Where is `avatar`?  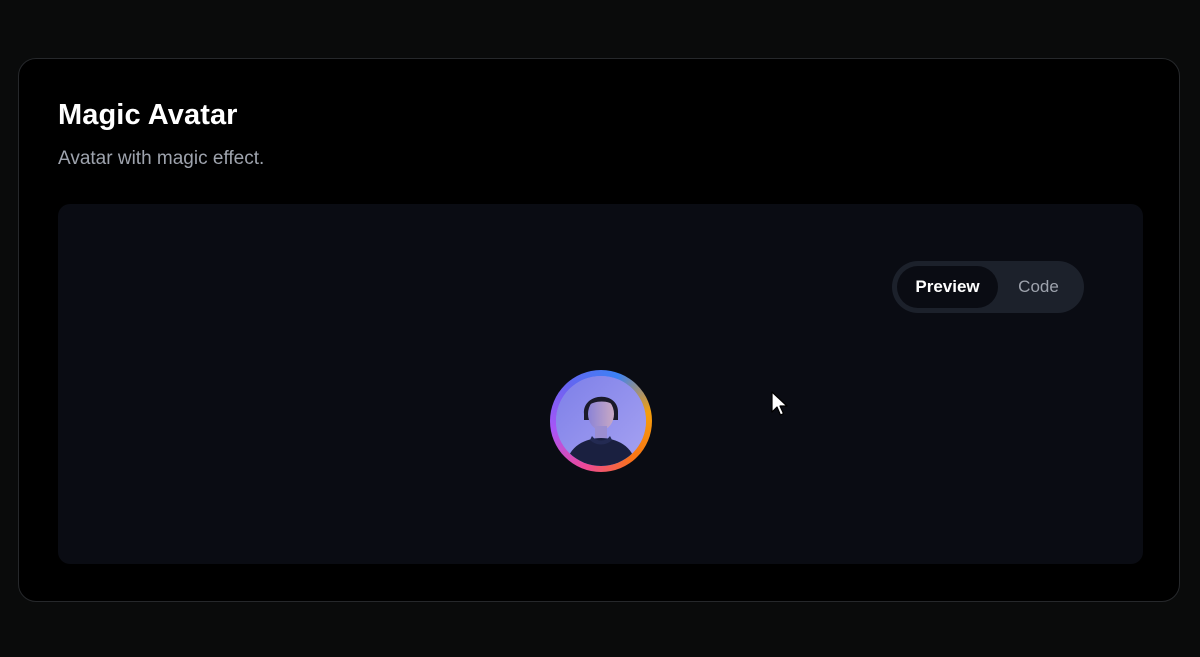 avatar is located at coordinates (601, 421).